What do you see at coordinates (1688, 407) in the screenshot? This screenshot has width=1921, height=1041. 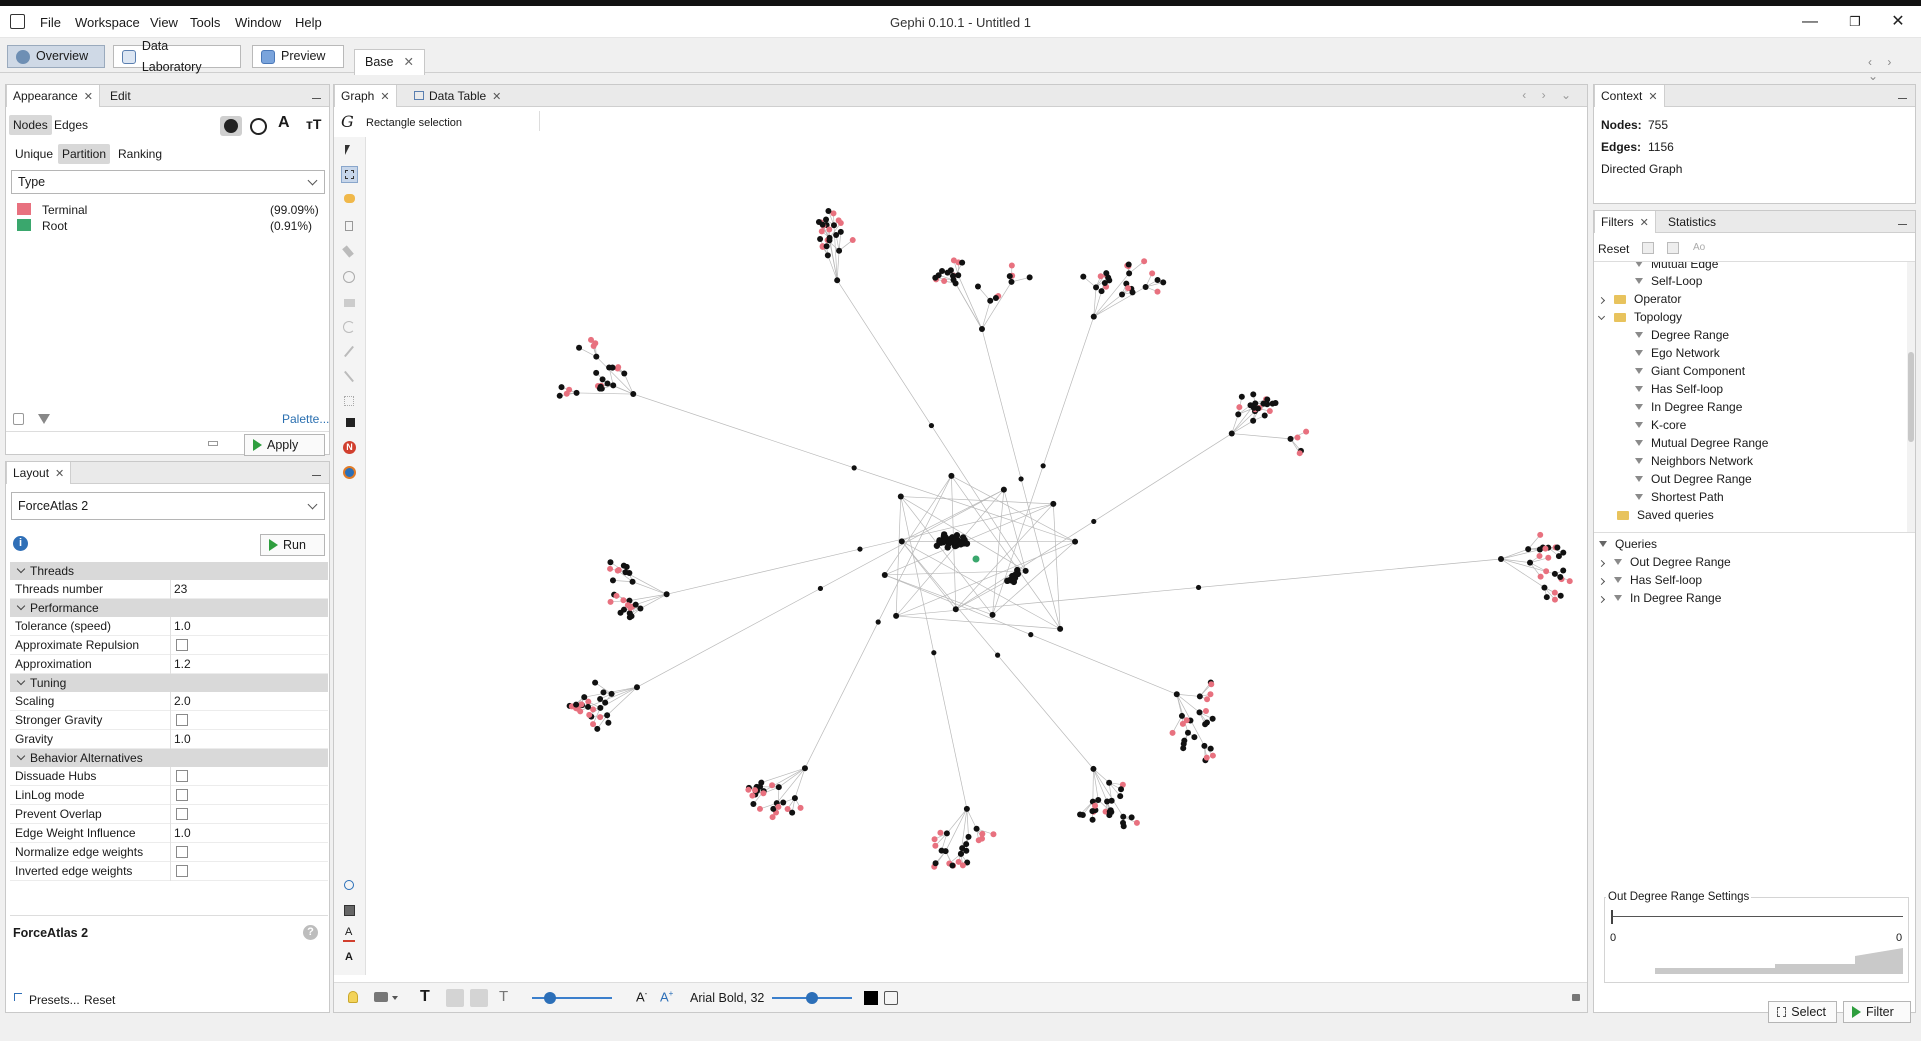 I see `filter-in-degree-range: In Degree Range` at bounding box center [1688, 407].